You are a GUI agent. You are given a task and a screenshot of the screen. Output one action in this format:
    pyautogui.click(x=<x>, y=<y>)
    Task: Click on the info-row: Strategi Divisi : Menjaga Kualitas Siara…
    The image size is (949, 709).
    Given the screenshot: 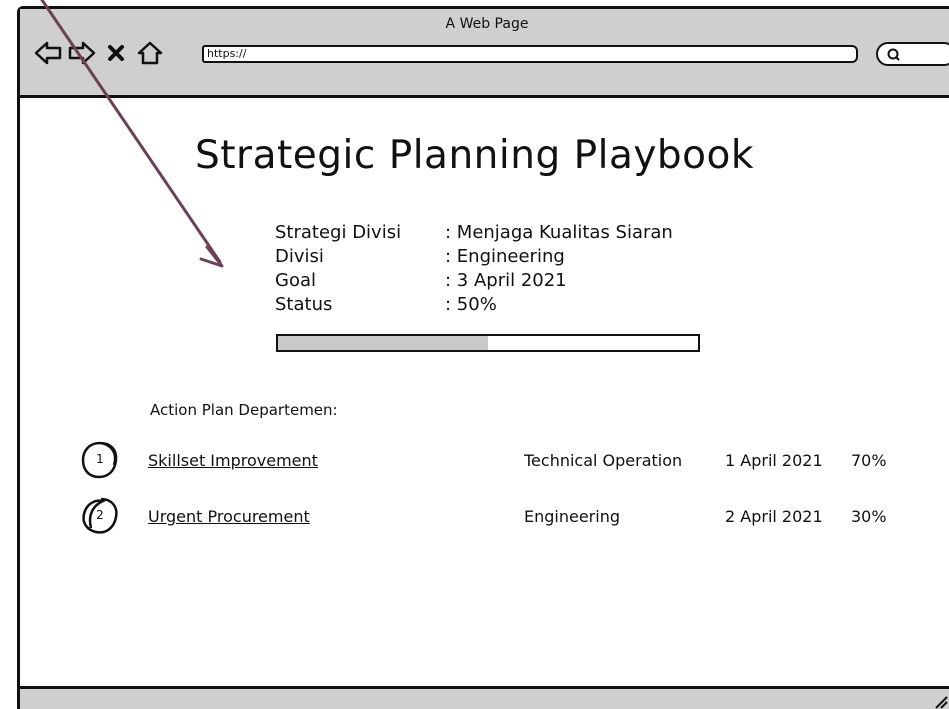 What is the action you would take?
    pyautogui.click(x=474, y=233)
    